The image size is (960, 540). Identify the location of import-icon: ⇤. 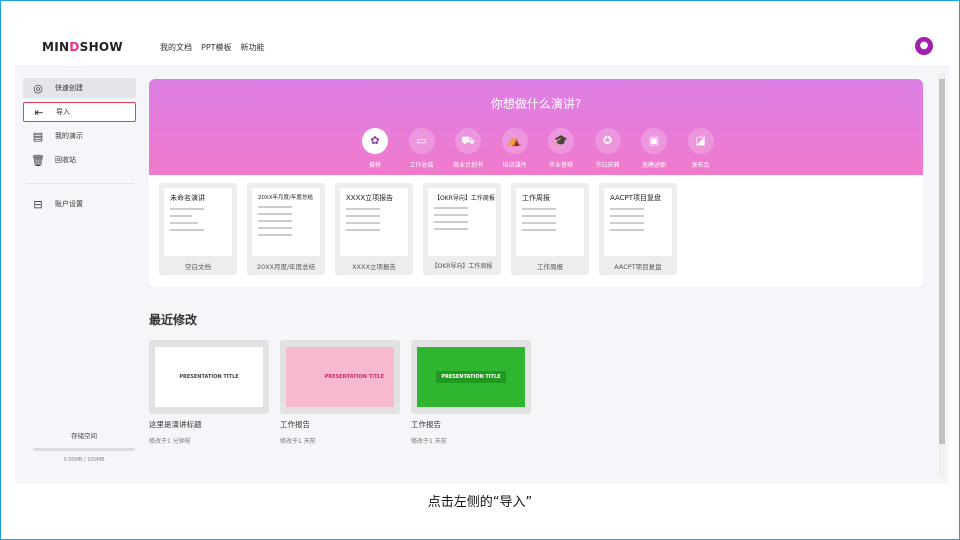
(39, 112).